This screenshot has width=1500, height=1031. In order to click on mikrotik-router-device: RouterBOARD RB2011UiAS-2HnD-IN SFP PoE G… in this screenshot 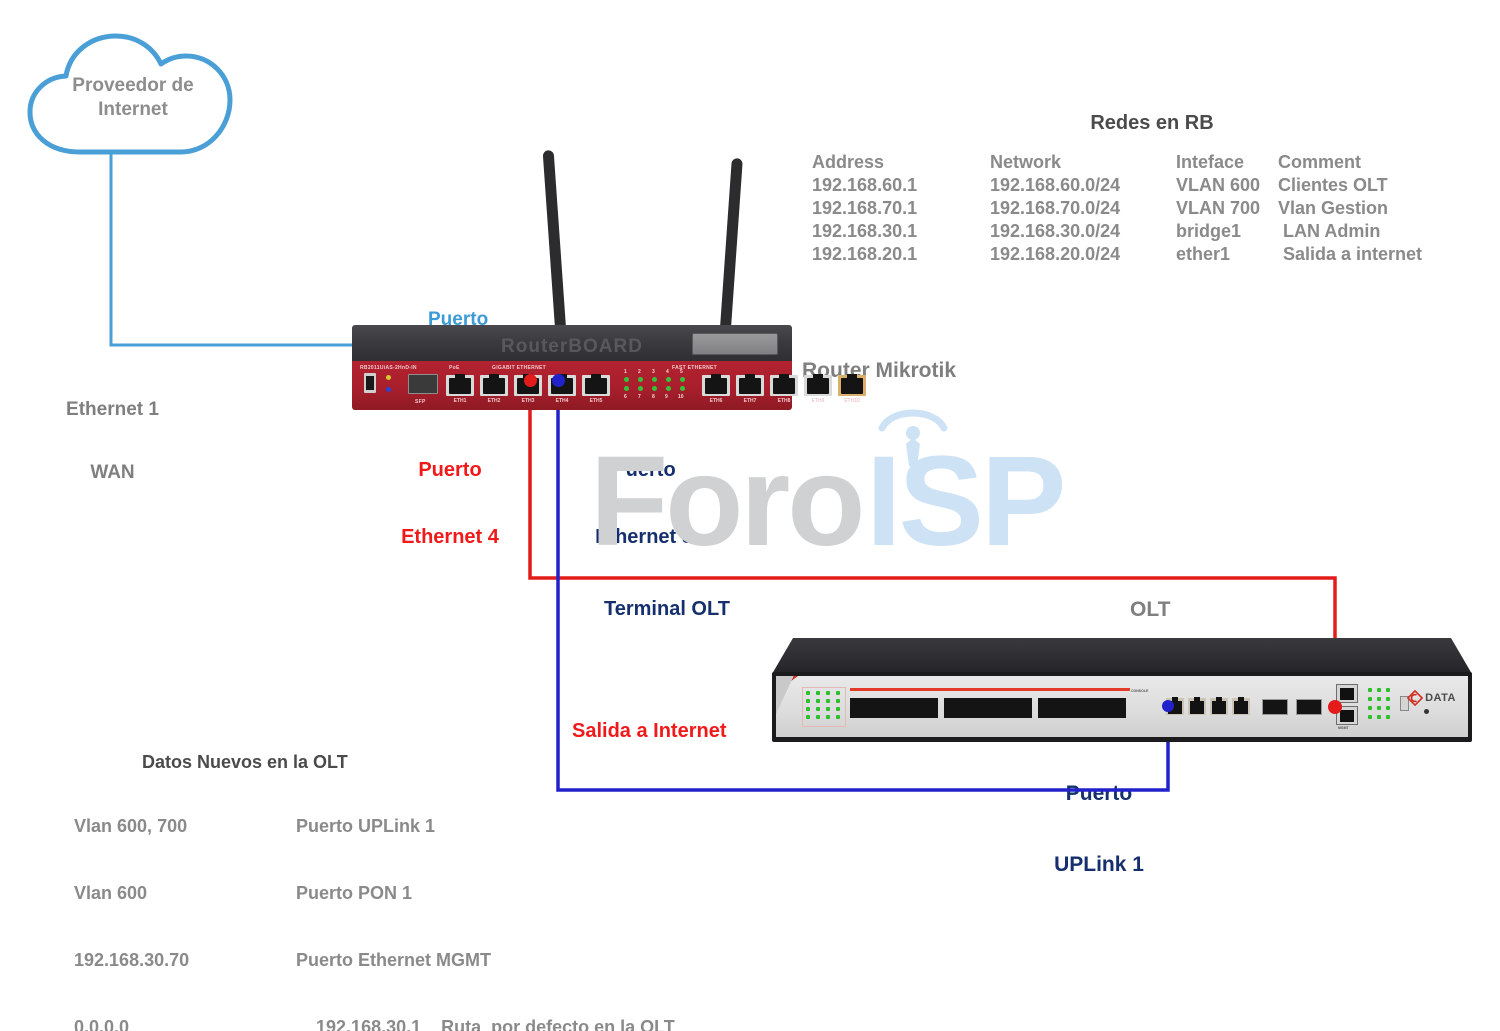, I will do `click(609, 281)`.